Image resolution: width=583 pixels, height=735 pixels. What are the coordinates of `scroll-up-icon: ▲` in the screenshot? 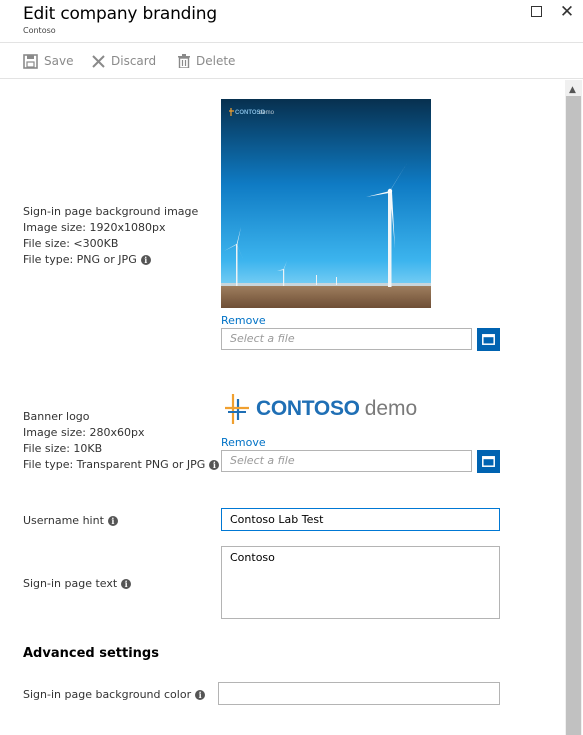 It's located at (572, 90).